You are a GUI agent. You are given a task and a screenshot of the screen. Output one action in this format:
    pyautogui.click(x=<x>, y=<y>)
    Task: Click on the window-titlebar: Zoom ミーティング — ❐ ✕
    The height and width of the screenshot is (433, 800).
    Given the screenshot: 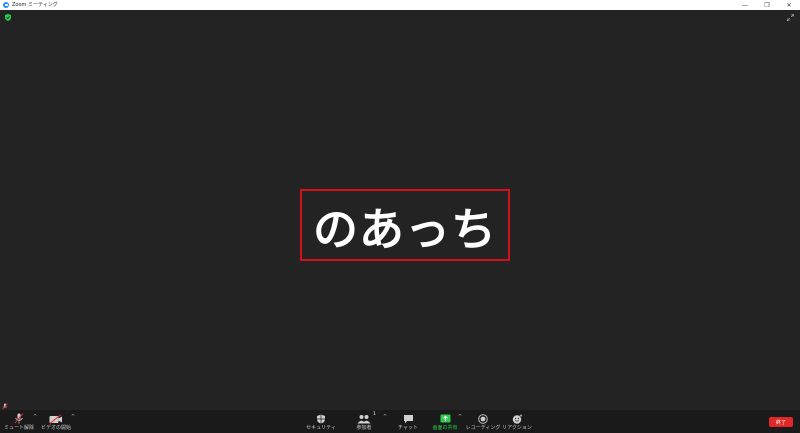 What is the action you would take?
    pyautogui.click(x=400, y=5)
    